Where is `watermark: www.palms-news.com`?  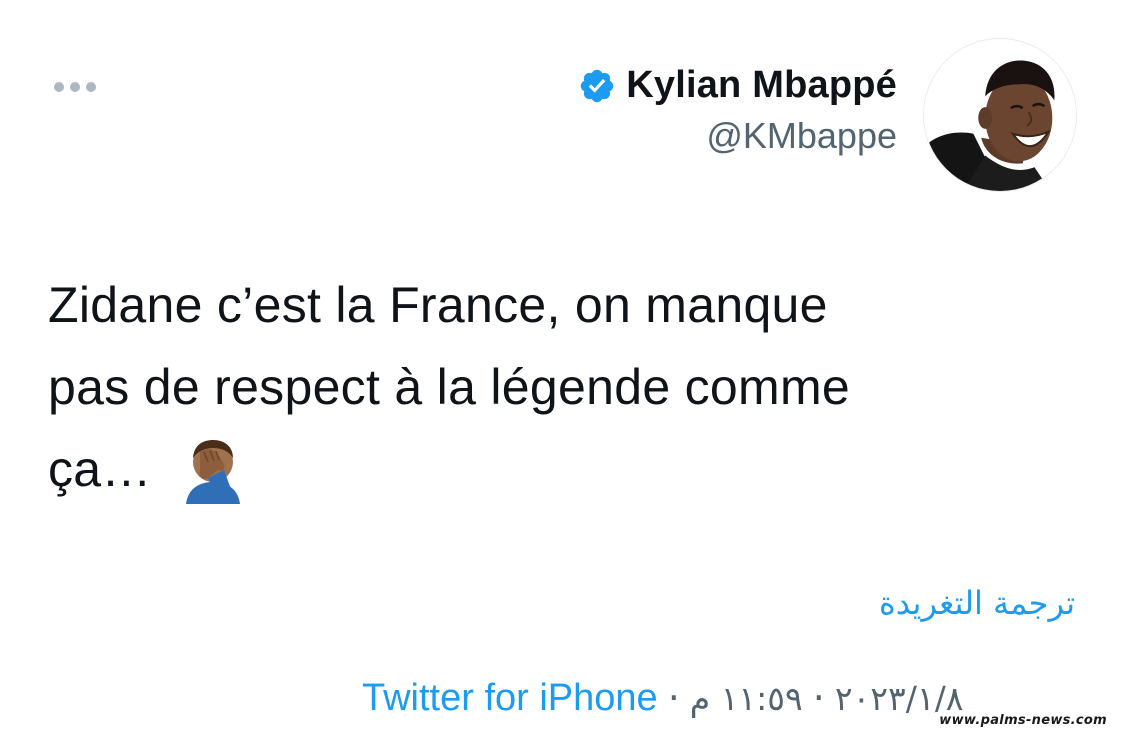
watermark: www.palms-news.com is located at coordinates (1023, 720).